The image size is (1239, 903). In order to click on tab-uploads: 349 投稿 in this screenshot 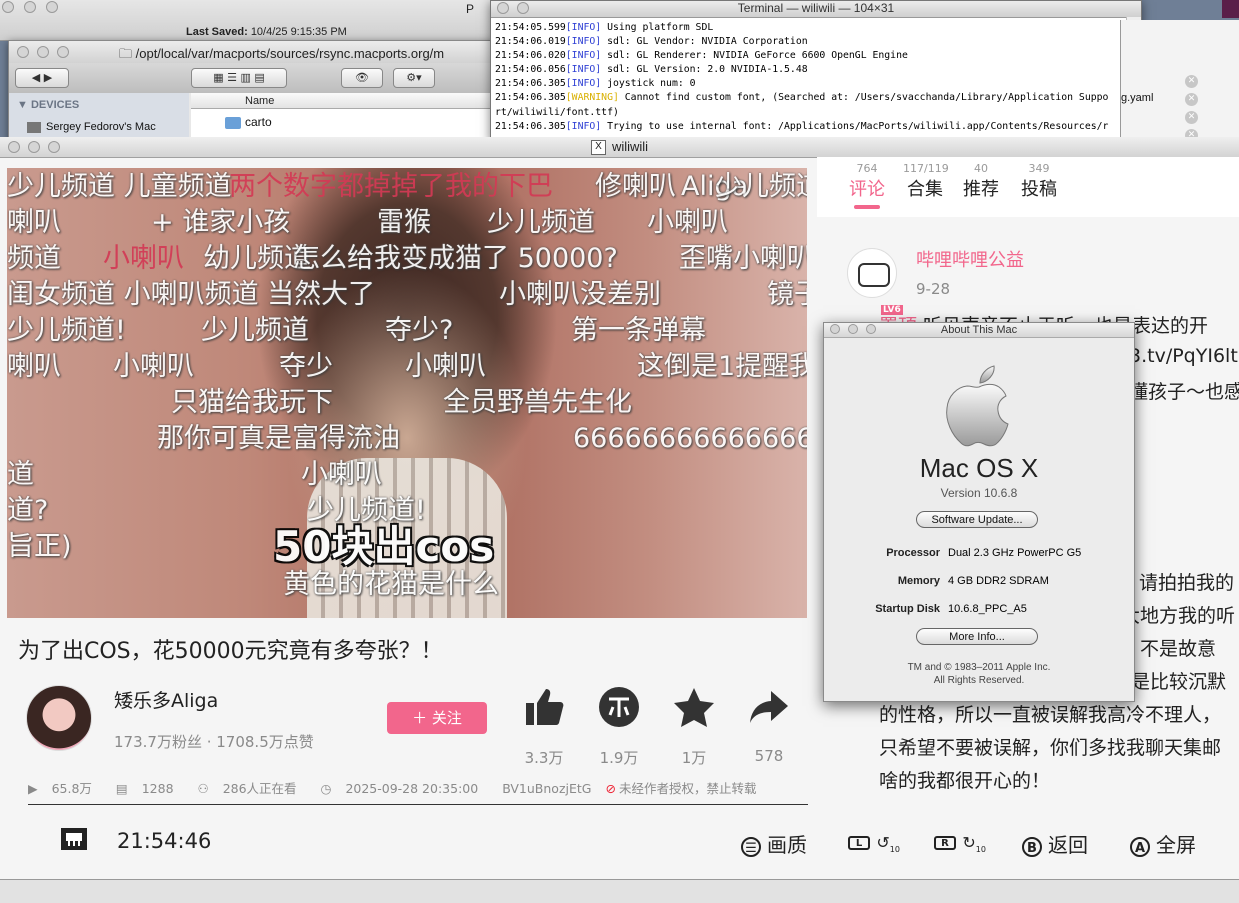, I will do `click(1039, 179)`.